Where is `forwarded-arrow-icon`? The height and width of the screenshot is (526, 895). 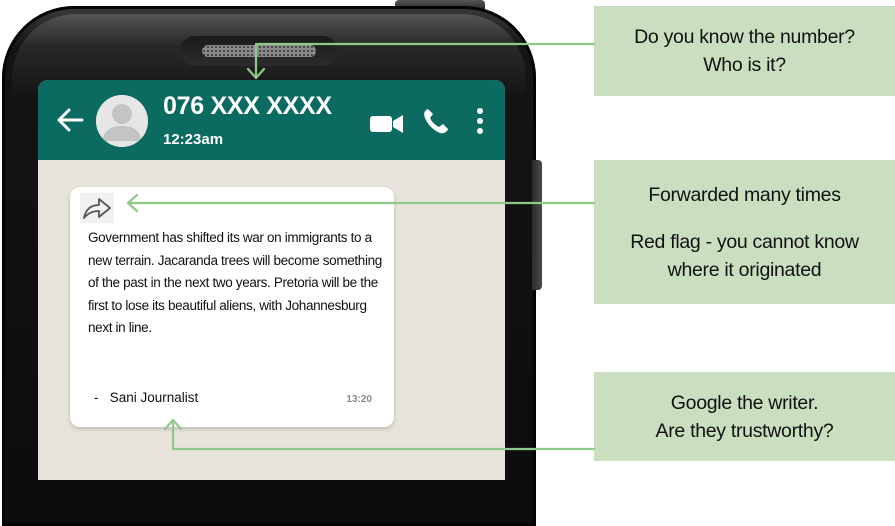
forwarded-arrow-icon is located at coordinates (97, 208).